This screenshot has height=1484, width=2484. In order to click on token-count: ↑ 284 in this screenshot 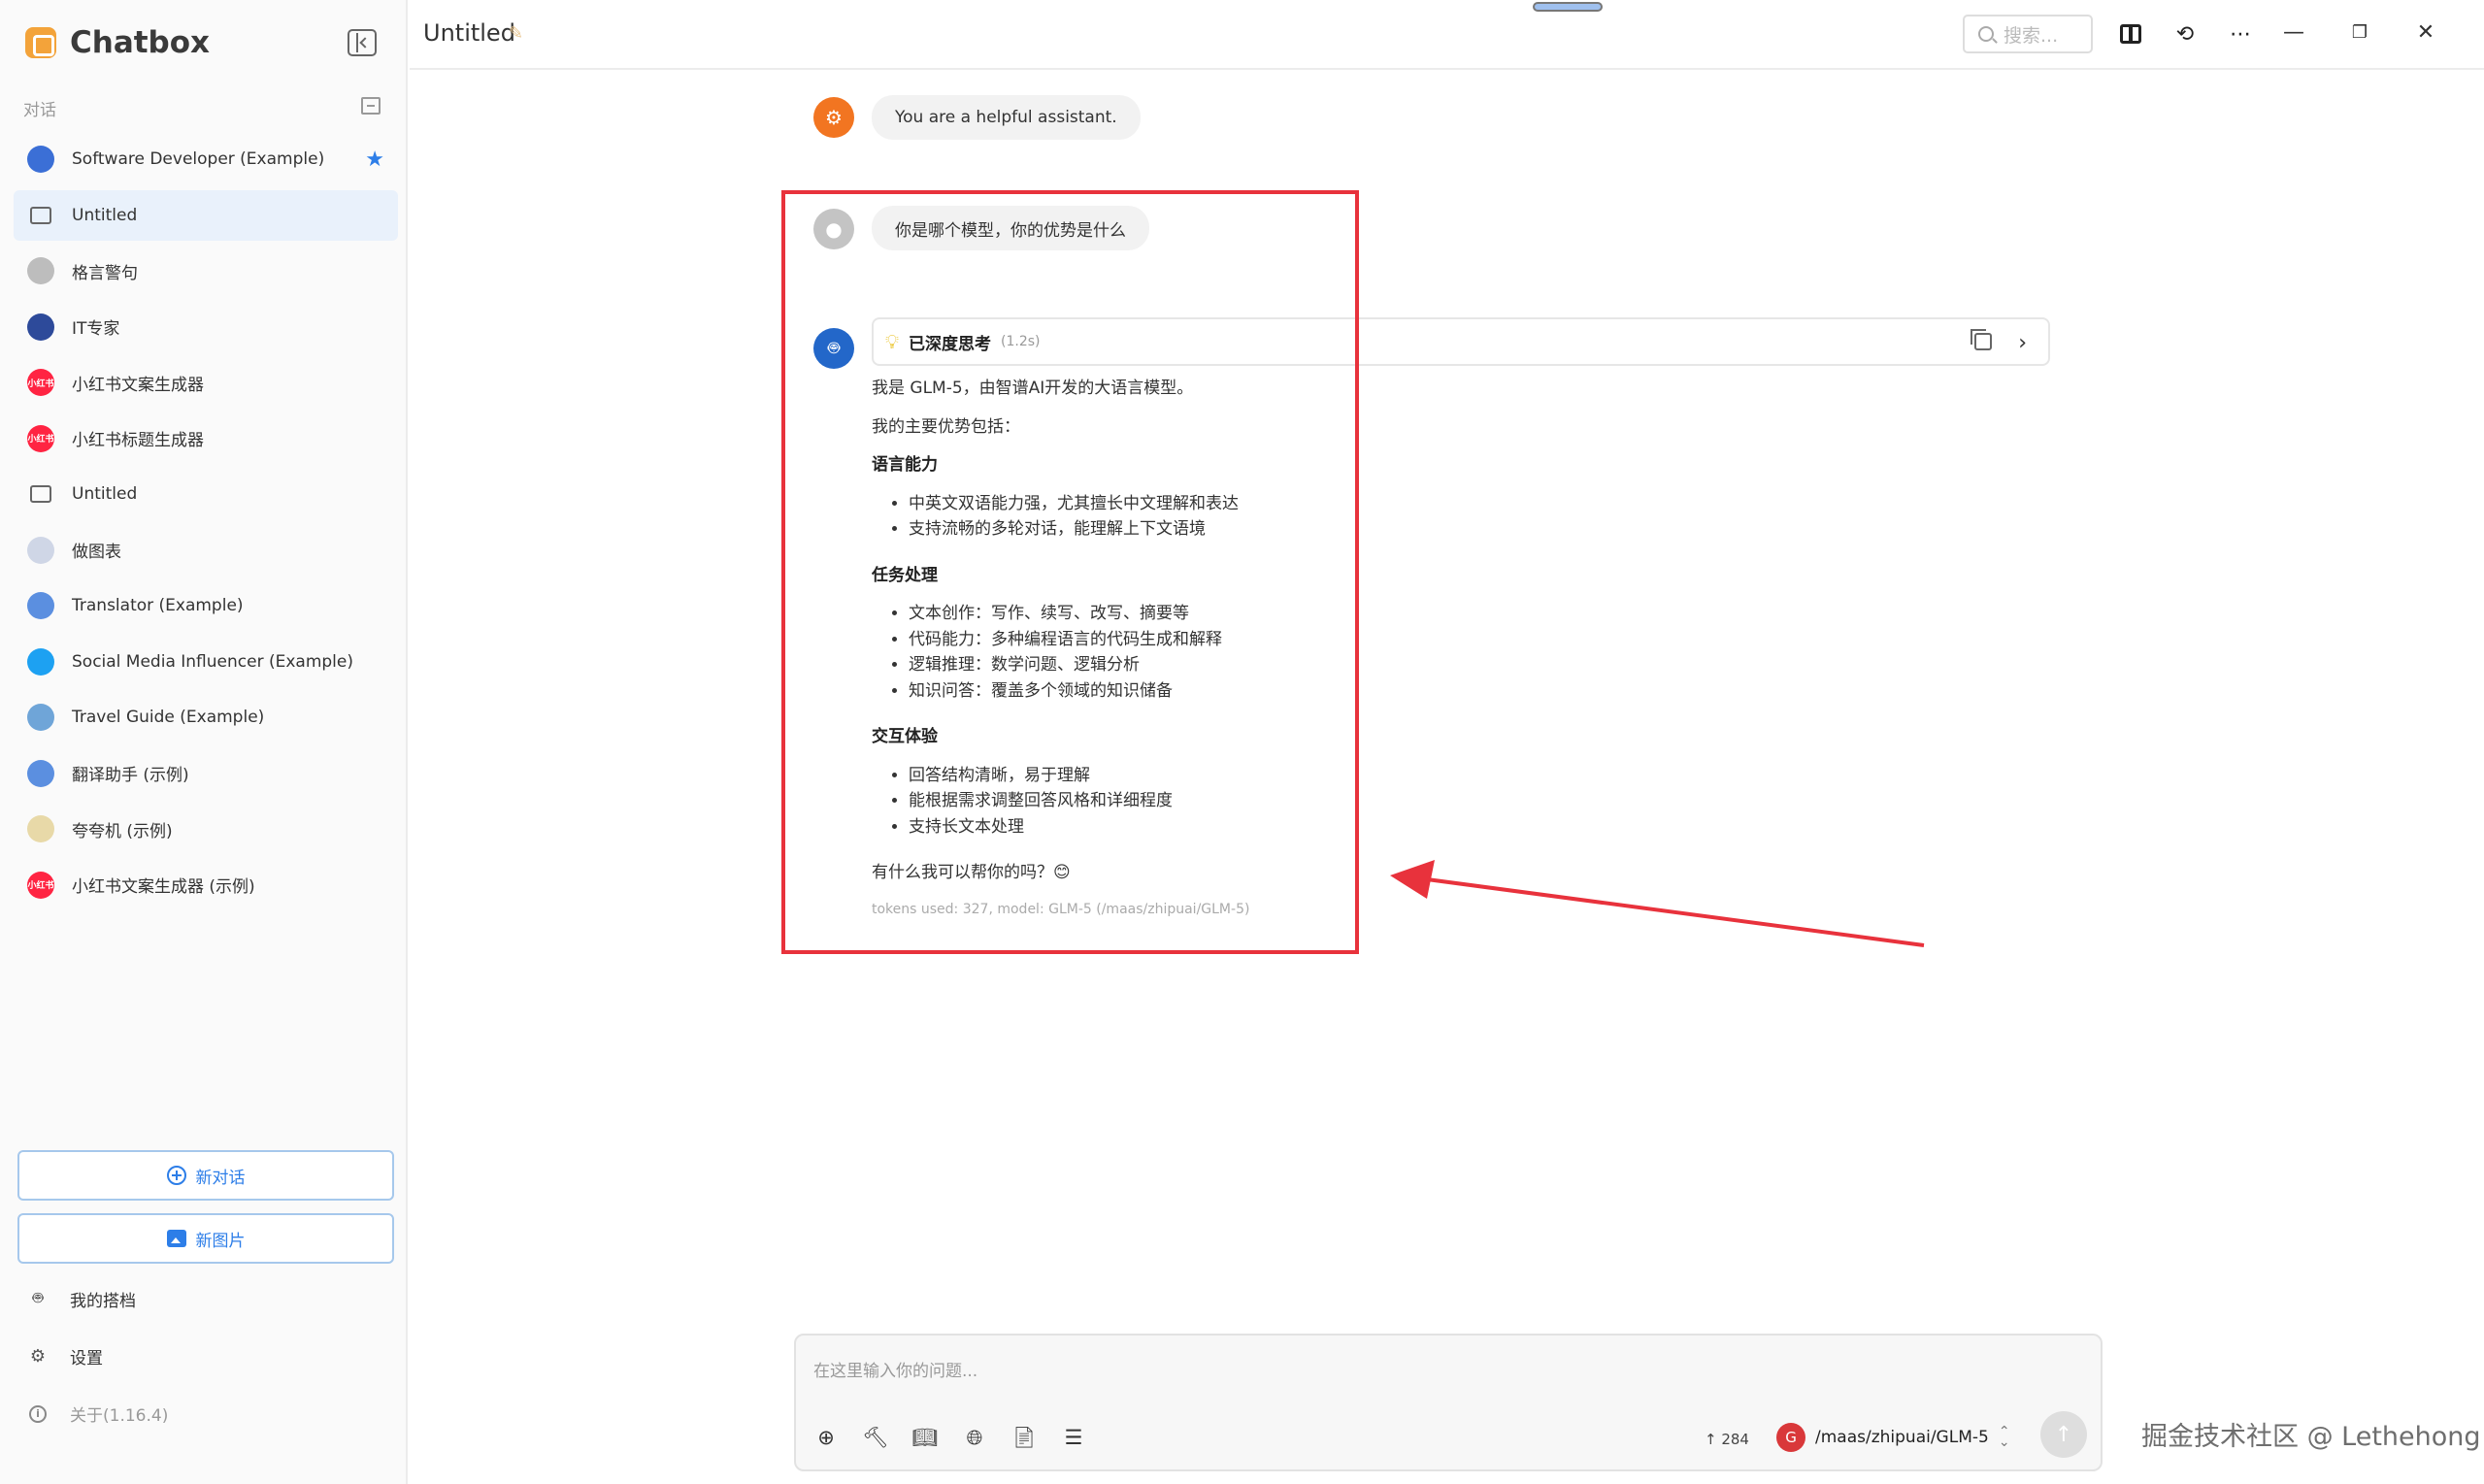, I will do `click(1727, 1439)`.